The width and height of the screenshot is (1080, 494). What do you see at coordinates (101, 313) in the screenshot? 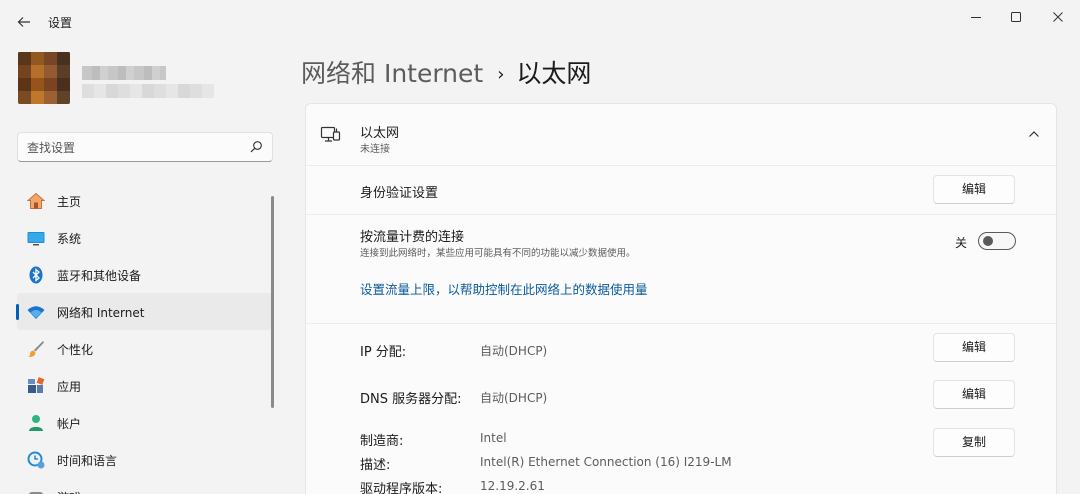
I see `sidebar-item-label: 网络和 Internet` at bounding box center [101, 313].